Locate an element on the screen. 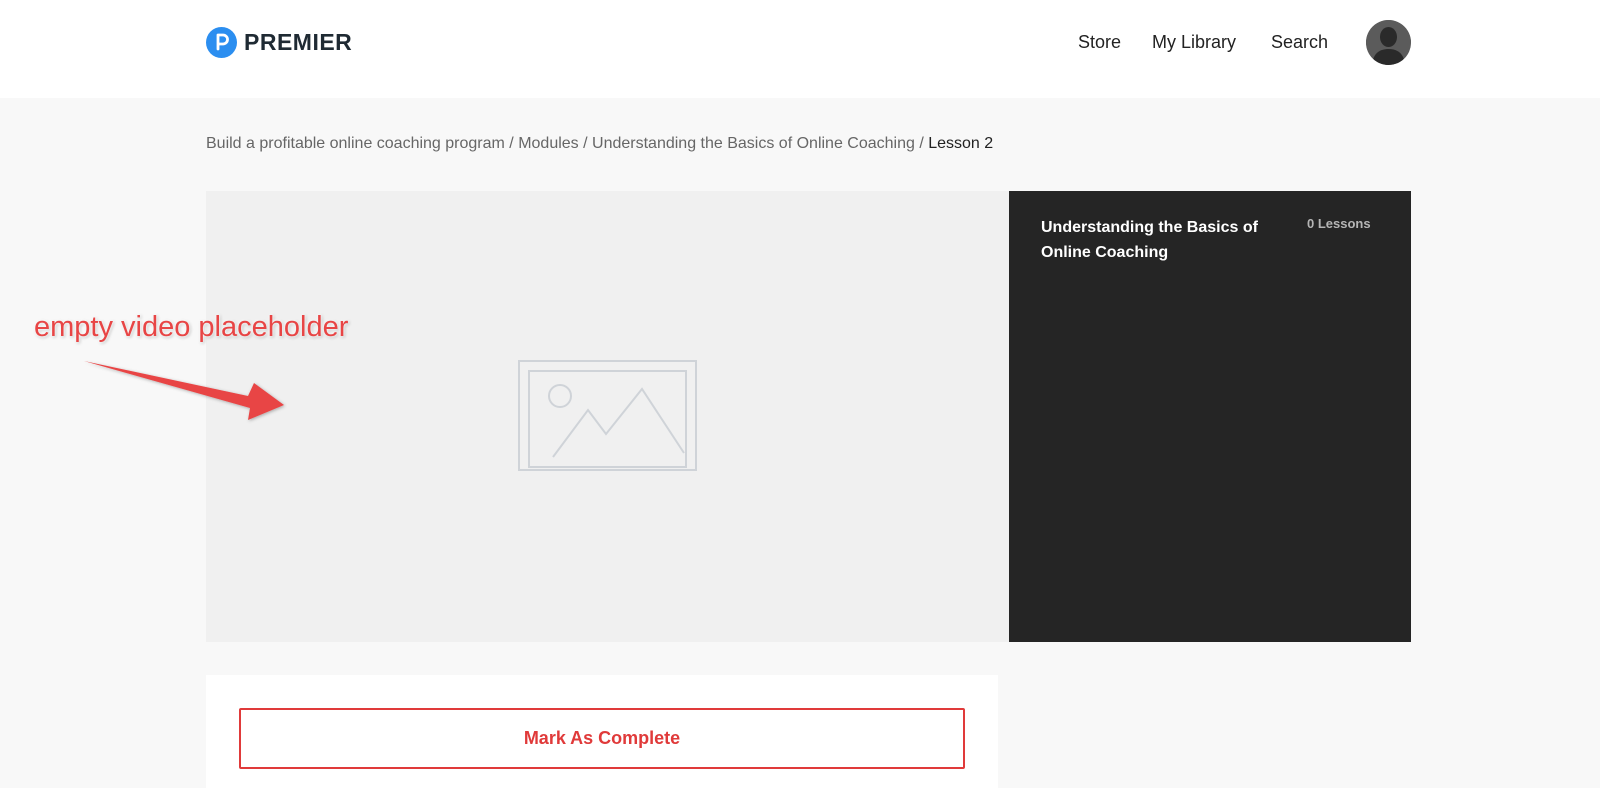 The height and width of the screenshot is (788, 1600). mark-as-complete-button: Mark As Complete is located at coordinates (602, 738).